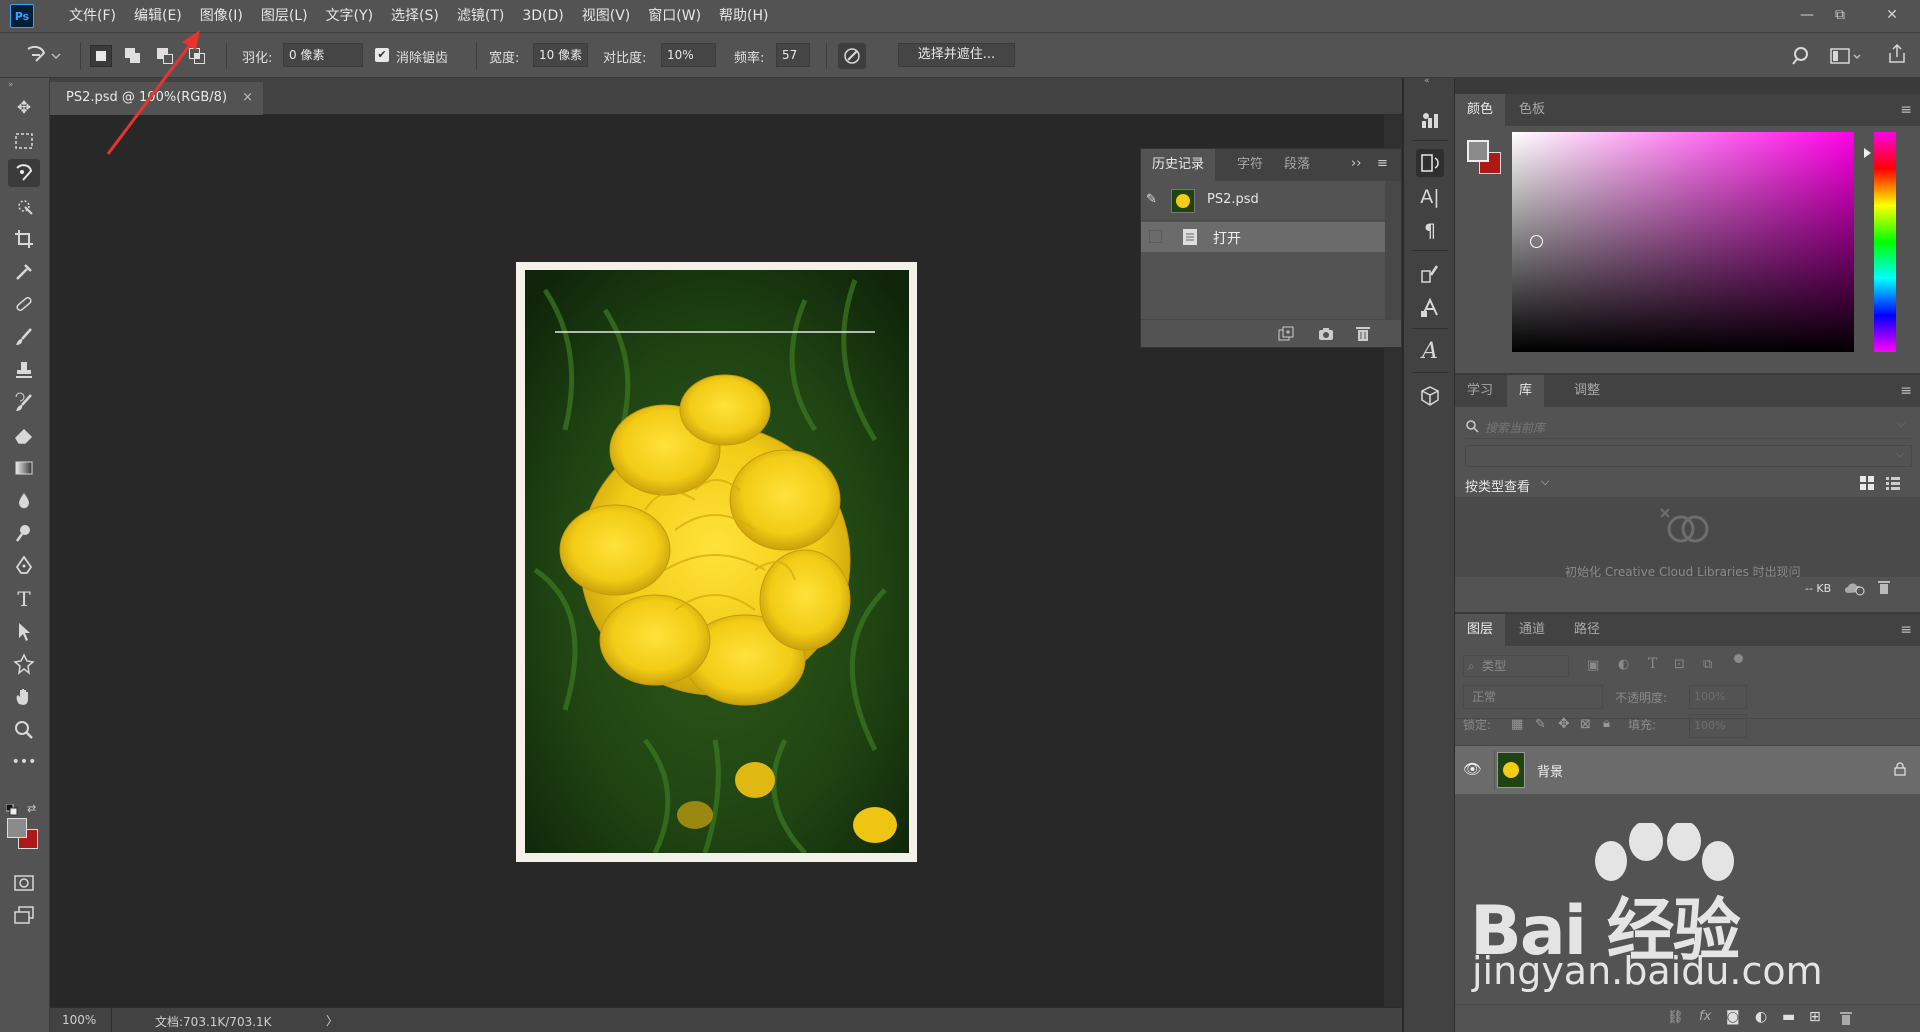  What do you see at coordinates (1480, 110) in the screenshot?
I see `tab-color: 颜色` at bounding box center [1480, 110].